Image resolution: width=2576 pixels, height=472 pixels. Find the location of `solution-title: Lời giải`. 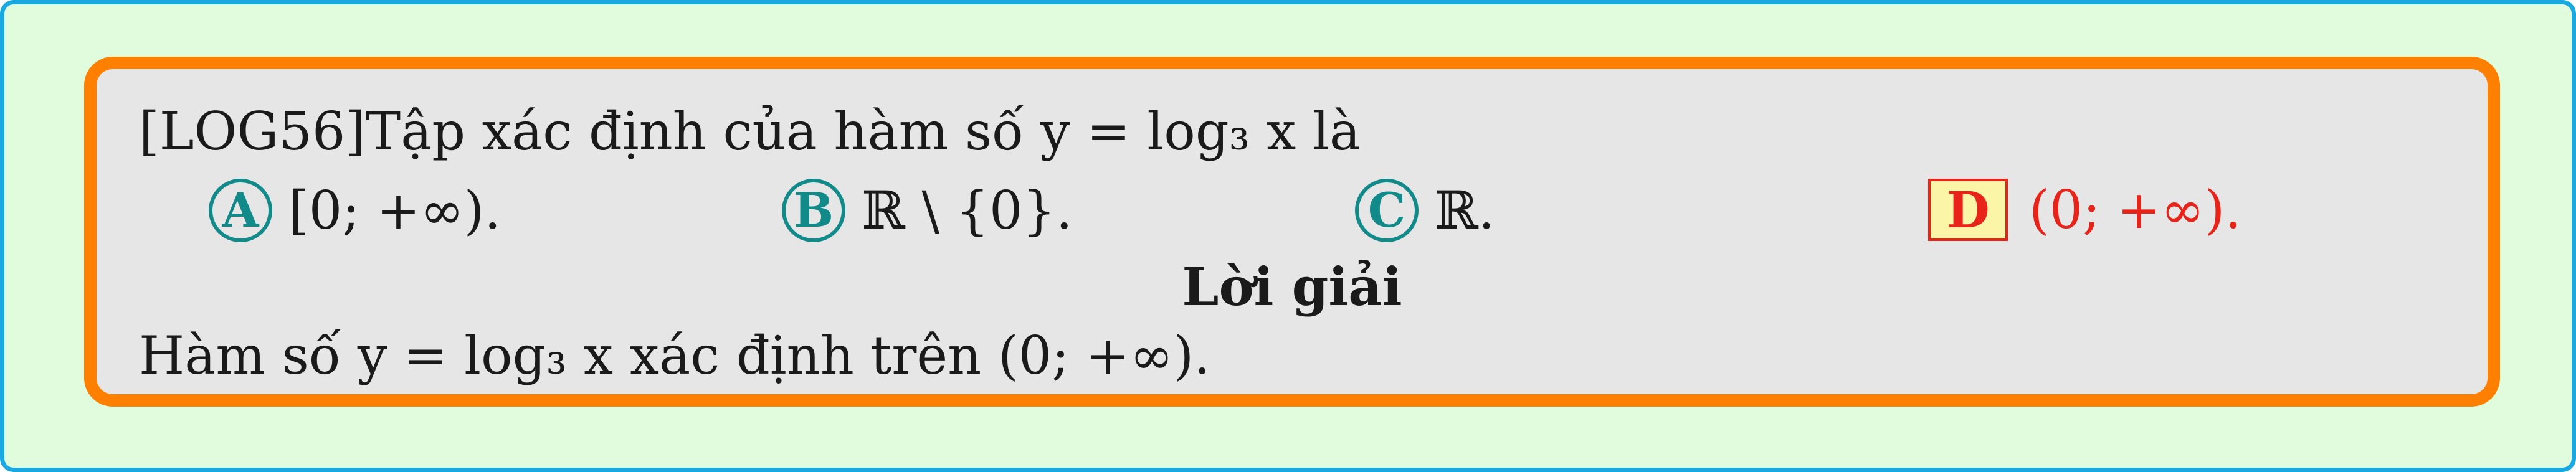

solution-title: Lời giải is located at coordinates (1292, 287).